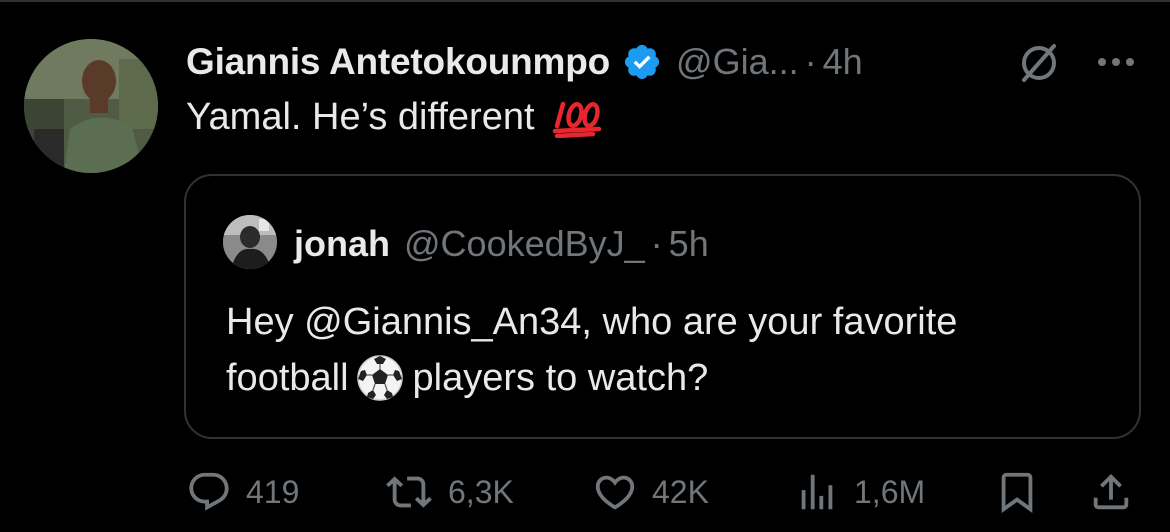 The width and height of the screenshot is (1170, 532). I want to click on repost-count: 6,3K, so click(481, 491).